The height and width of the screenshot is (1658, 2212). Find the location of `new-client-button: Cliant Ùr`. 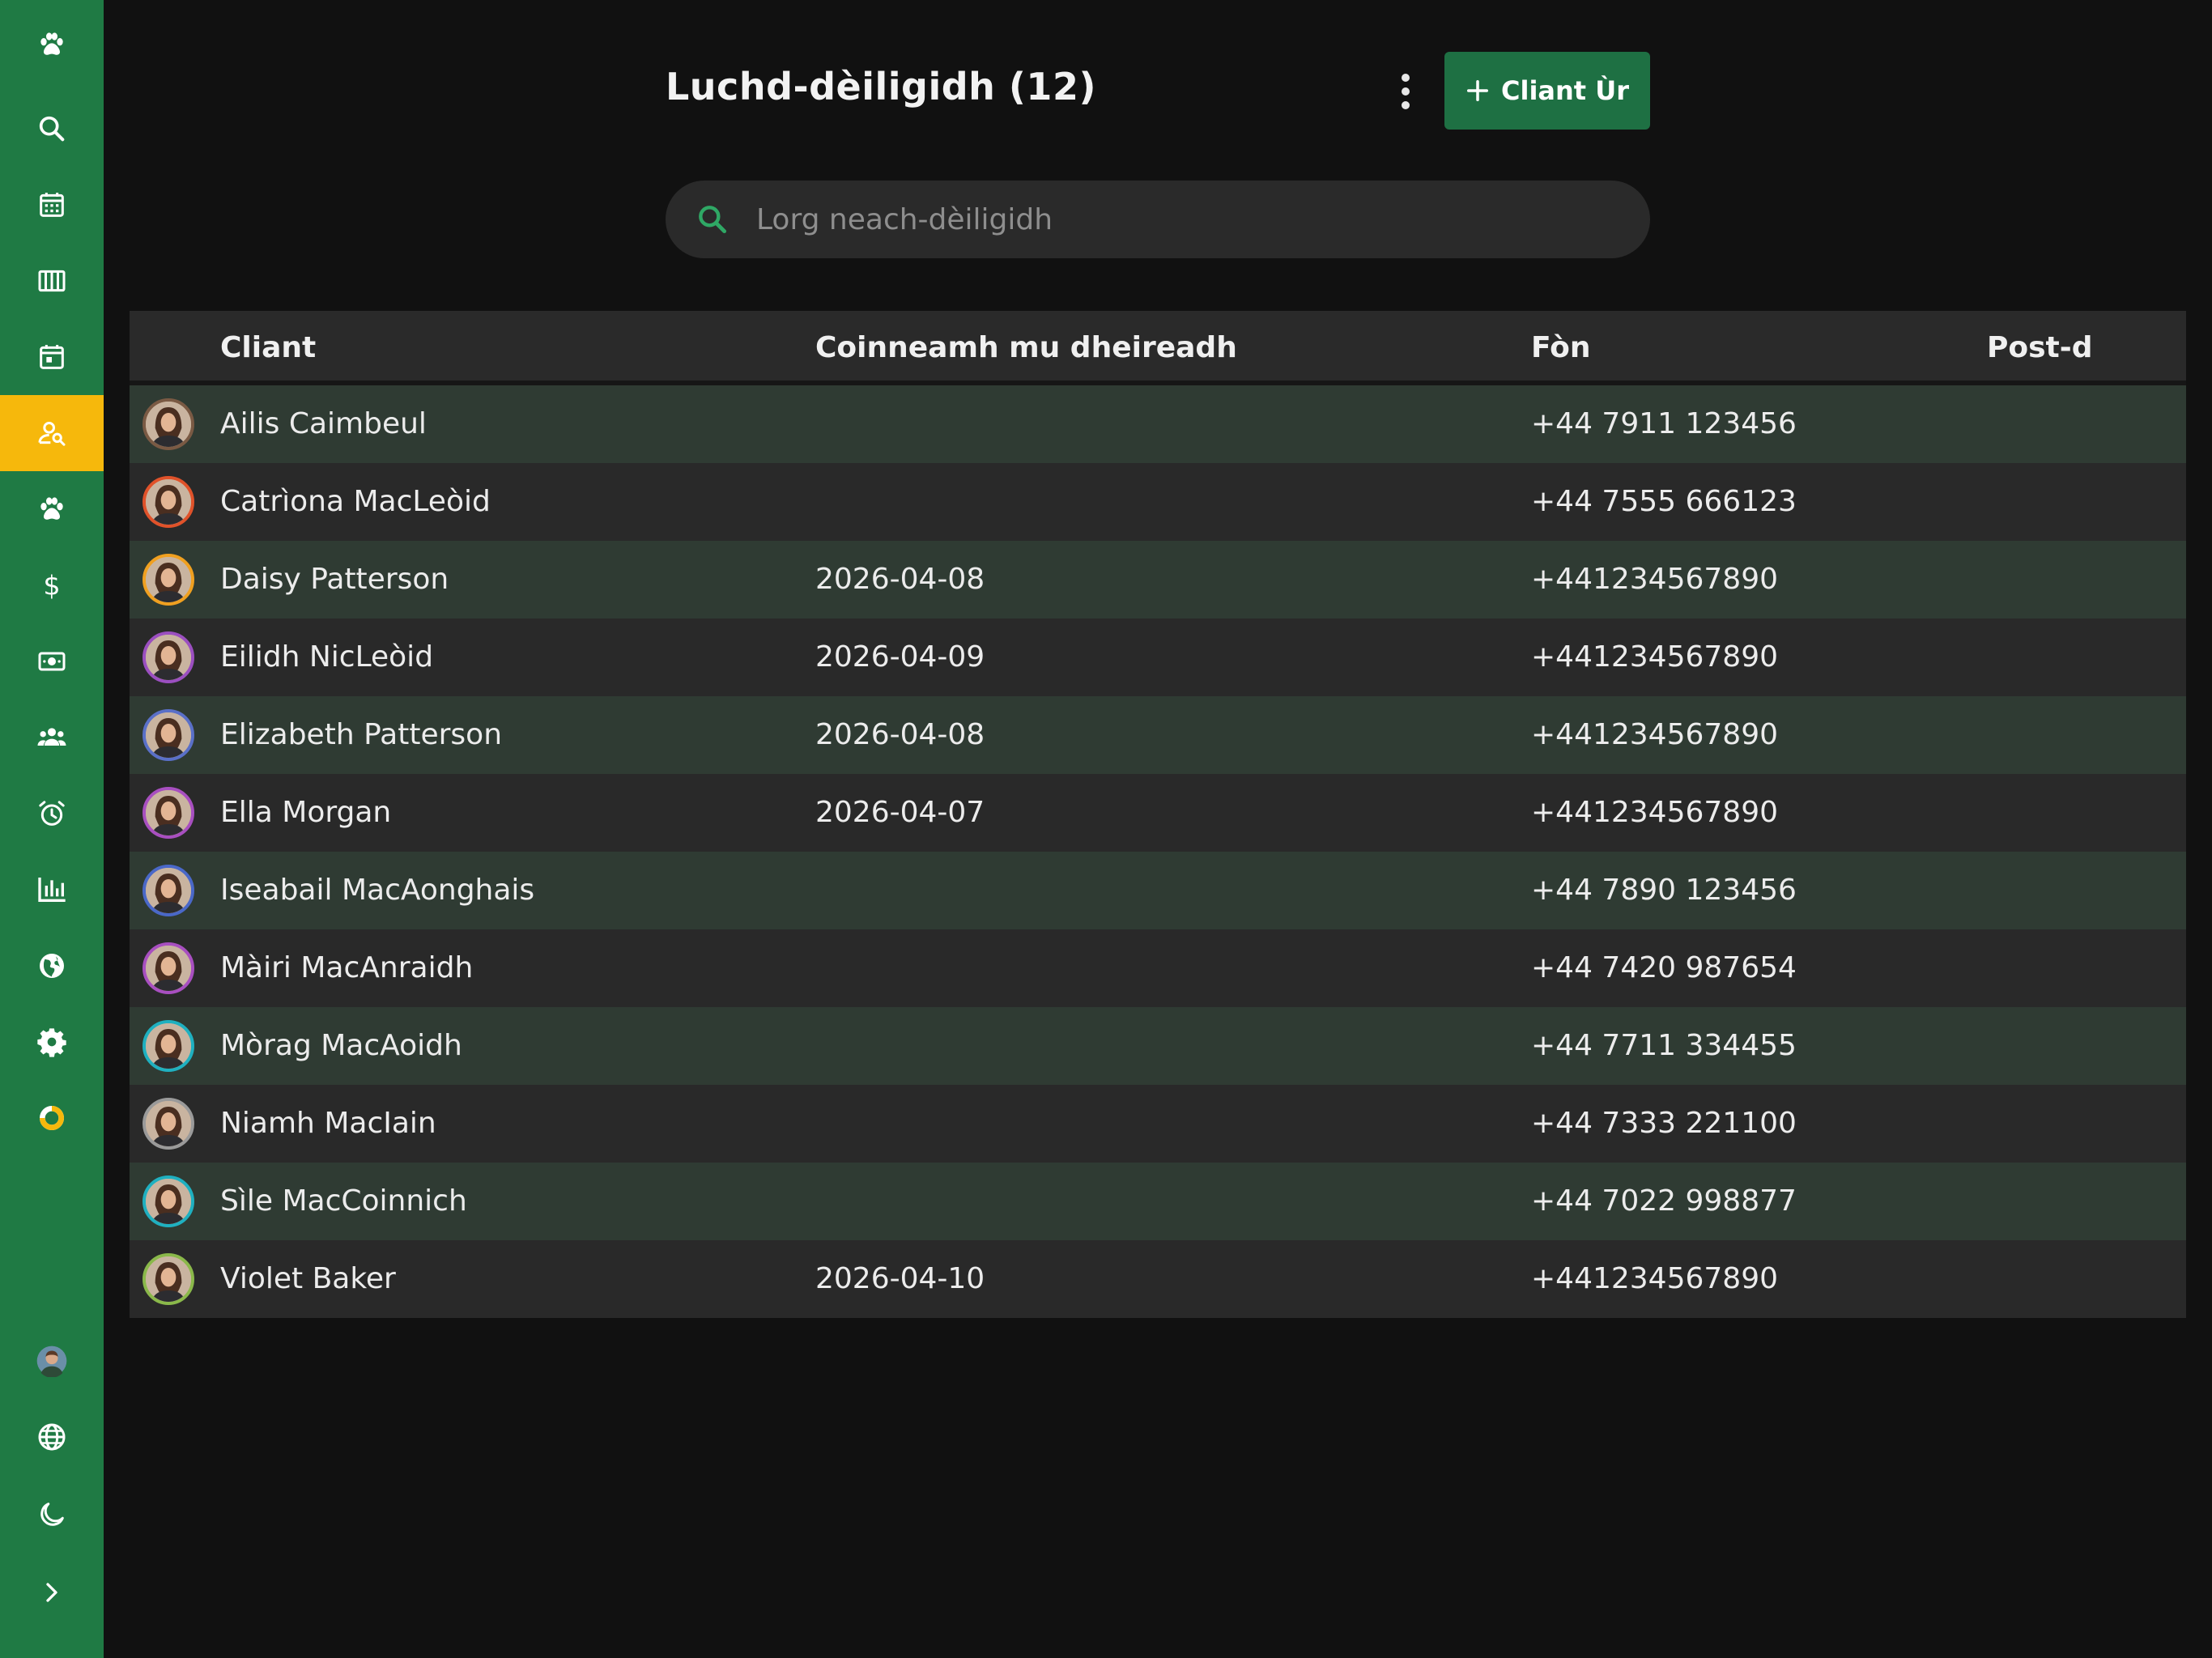

new-client-button: Cliant Ùr is located at coordinates (1547, 91).